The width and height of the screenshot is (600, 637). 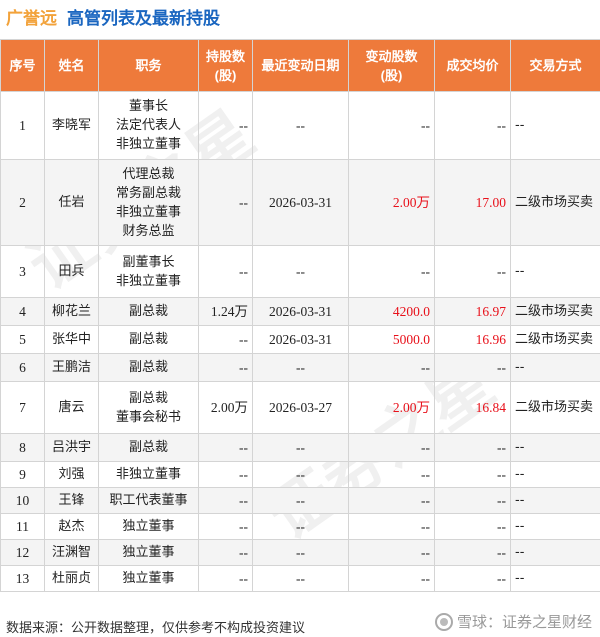 What do you see at coordinates (71, 447) in the screenshot?
I see `executive-name: 吕洪宇` at bounding box center [71, 447].